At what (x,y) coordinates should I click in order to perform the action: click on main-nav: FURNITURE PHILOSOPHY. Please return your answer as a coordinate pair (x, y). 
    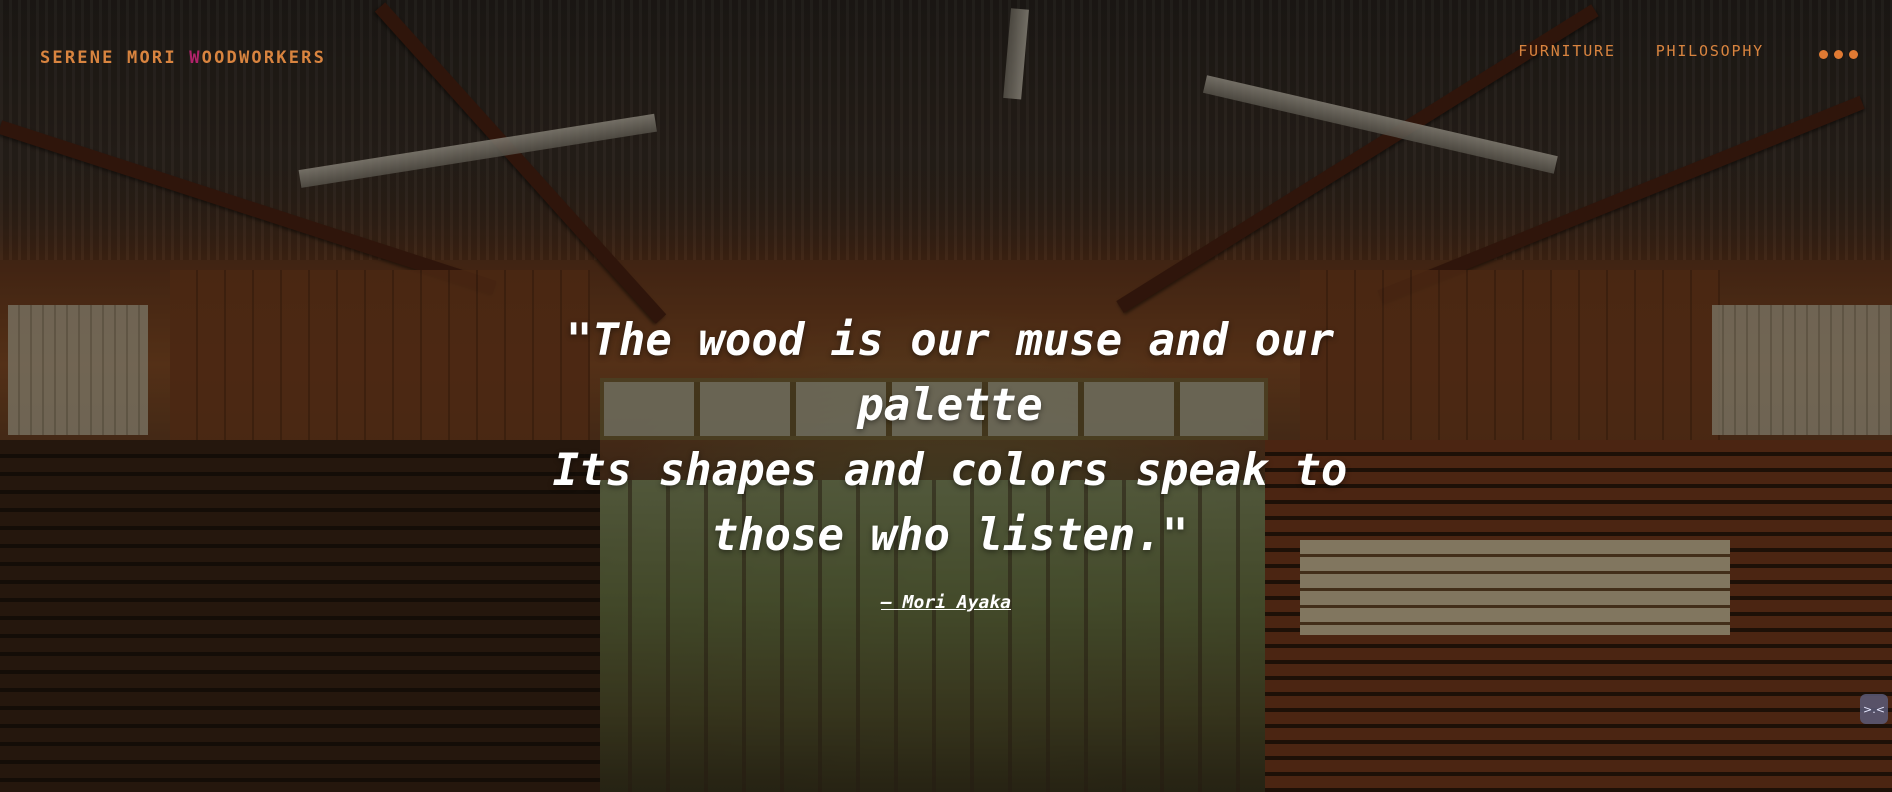
    Looking at the image, I should click on (1641, 51).